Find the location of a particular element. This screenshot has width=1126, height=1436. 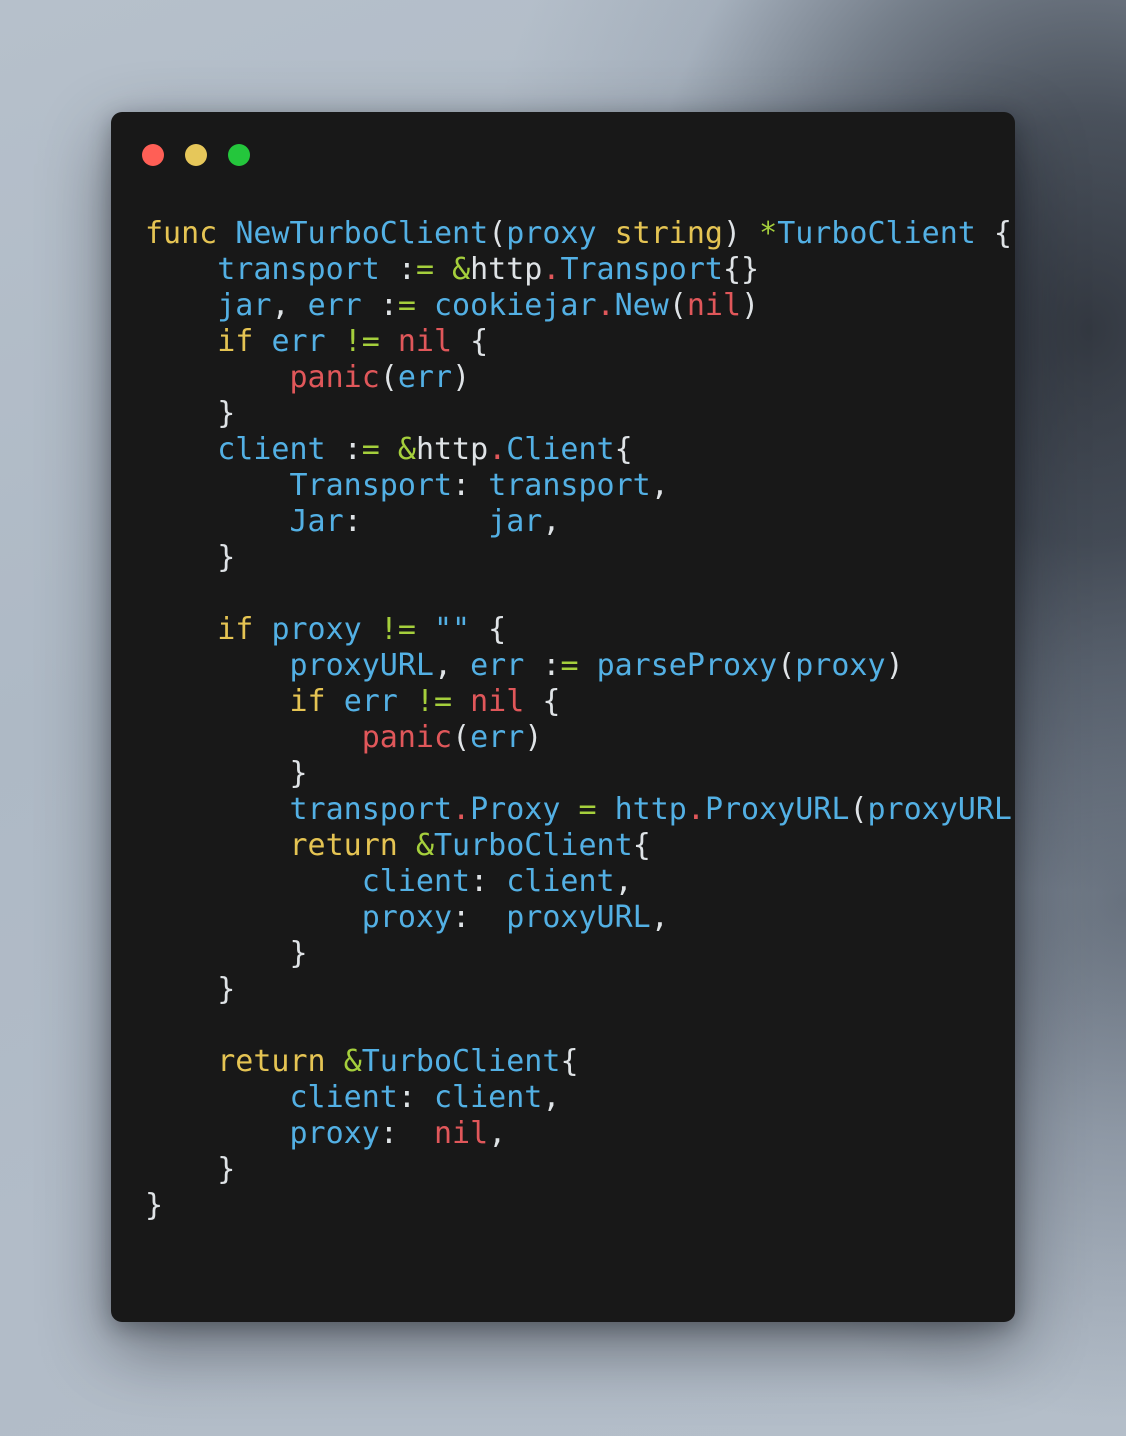

maximize-window-button is located at coordinates (239, 155).